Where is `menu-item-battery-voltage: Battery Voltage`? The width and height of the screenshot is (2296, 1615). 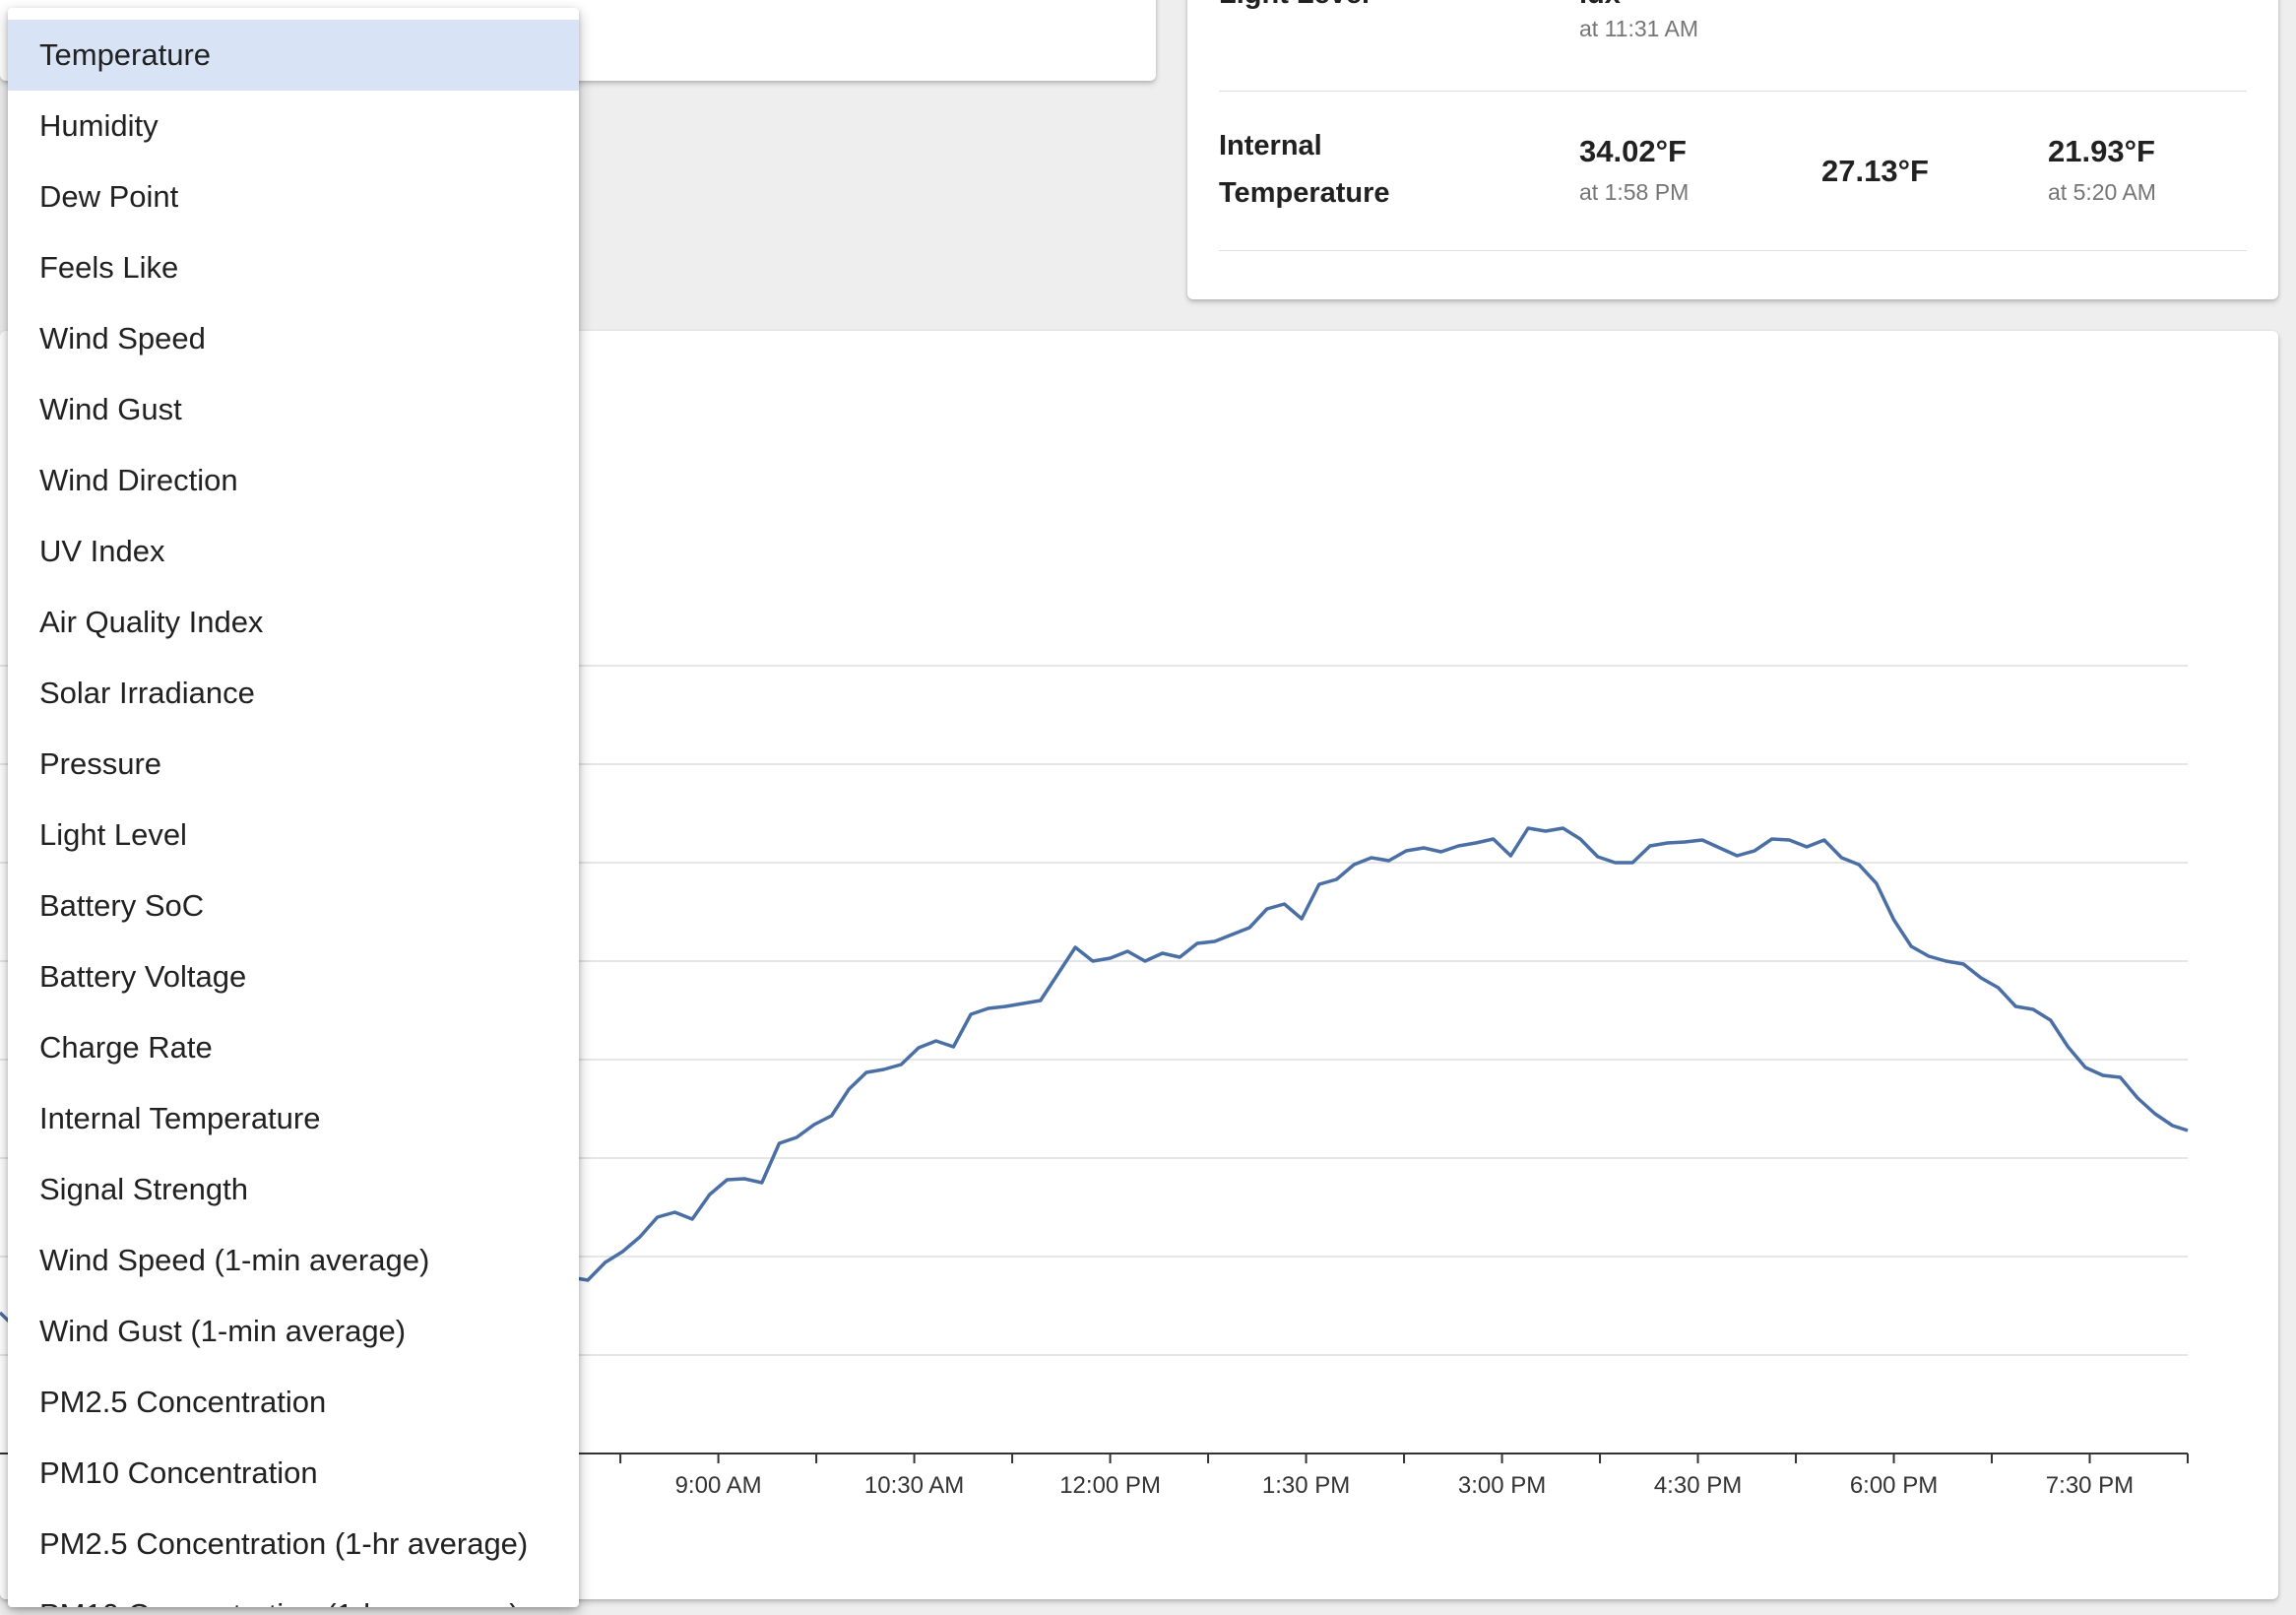
menu-item-battery-voltage: Battery Voltage is located at coordinates (293, 976).